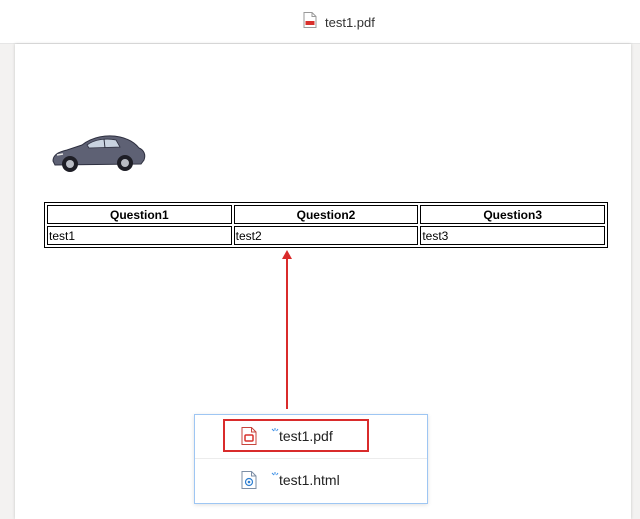 The height and width of the screenshot is (519, 640). I want to click on popup-item-test1-pdf: test1.pdf, so click(311, 437).